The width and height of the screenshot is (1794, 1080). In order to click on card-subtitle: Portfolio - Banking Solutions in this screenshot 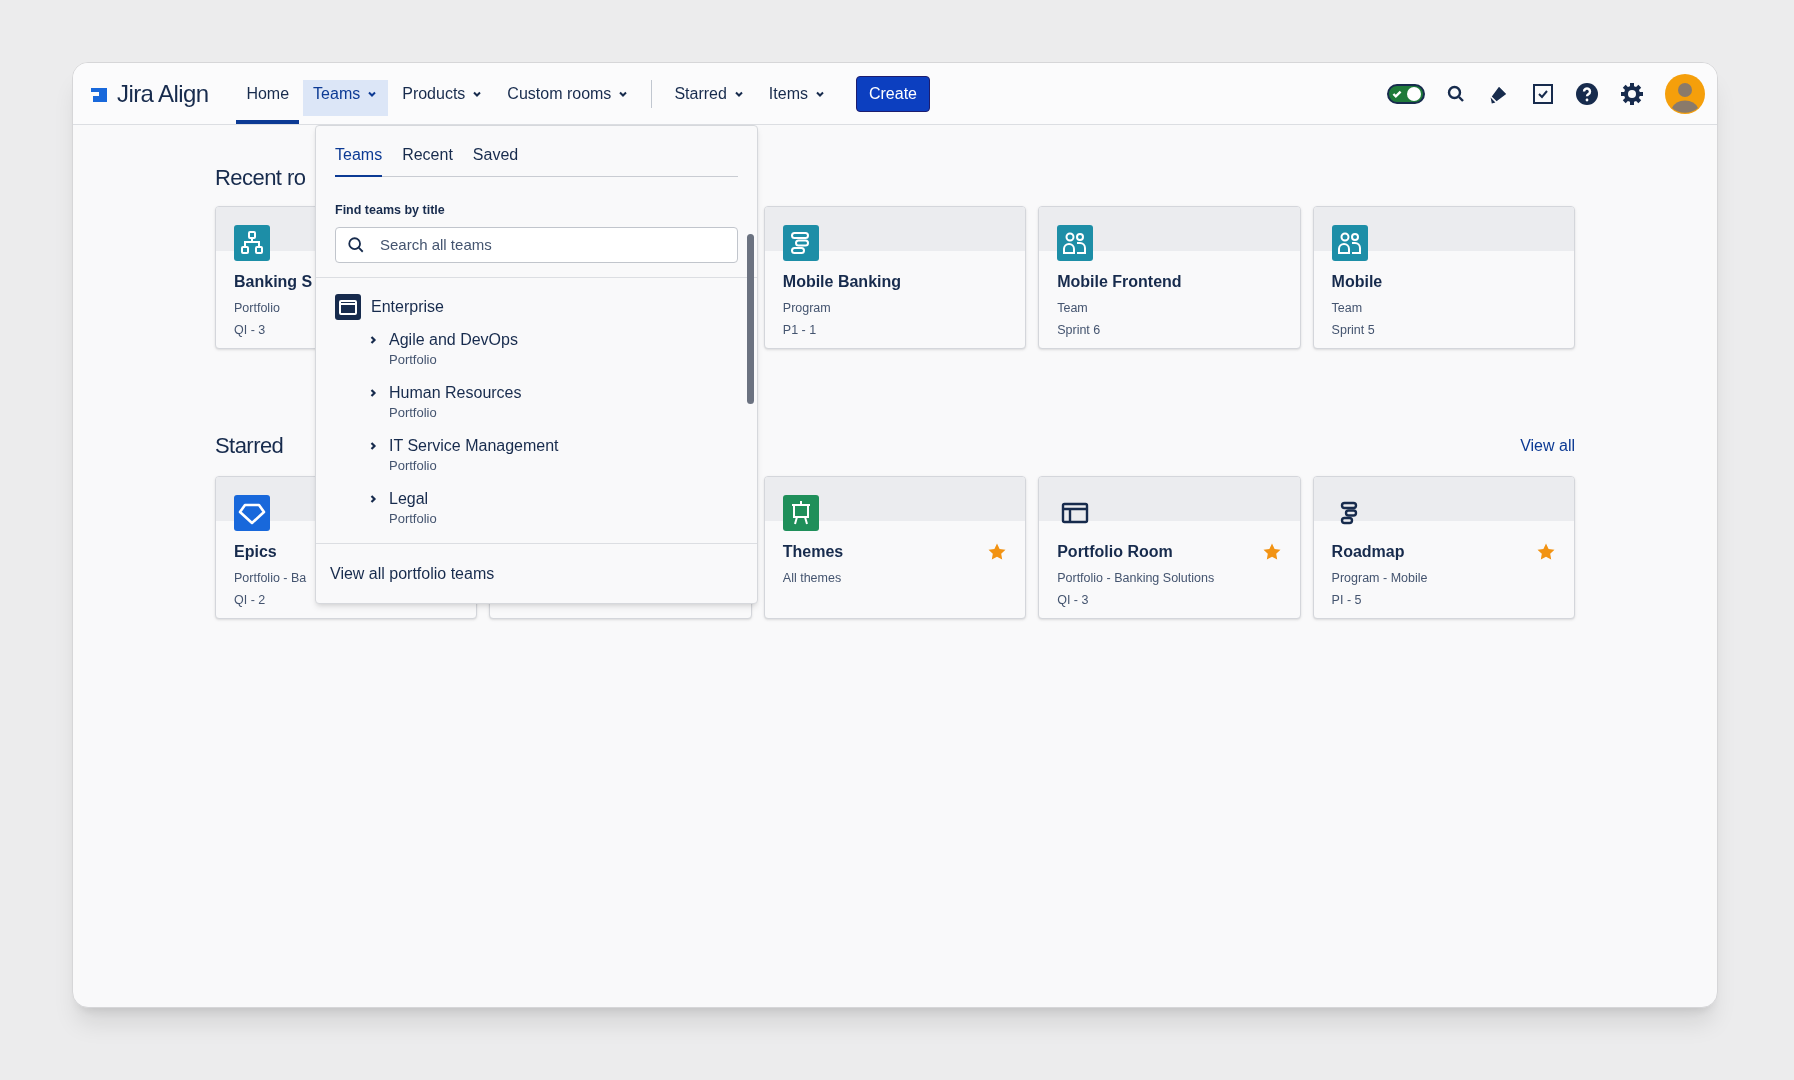, I will do `click(1136, 578)`.